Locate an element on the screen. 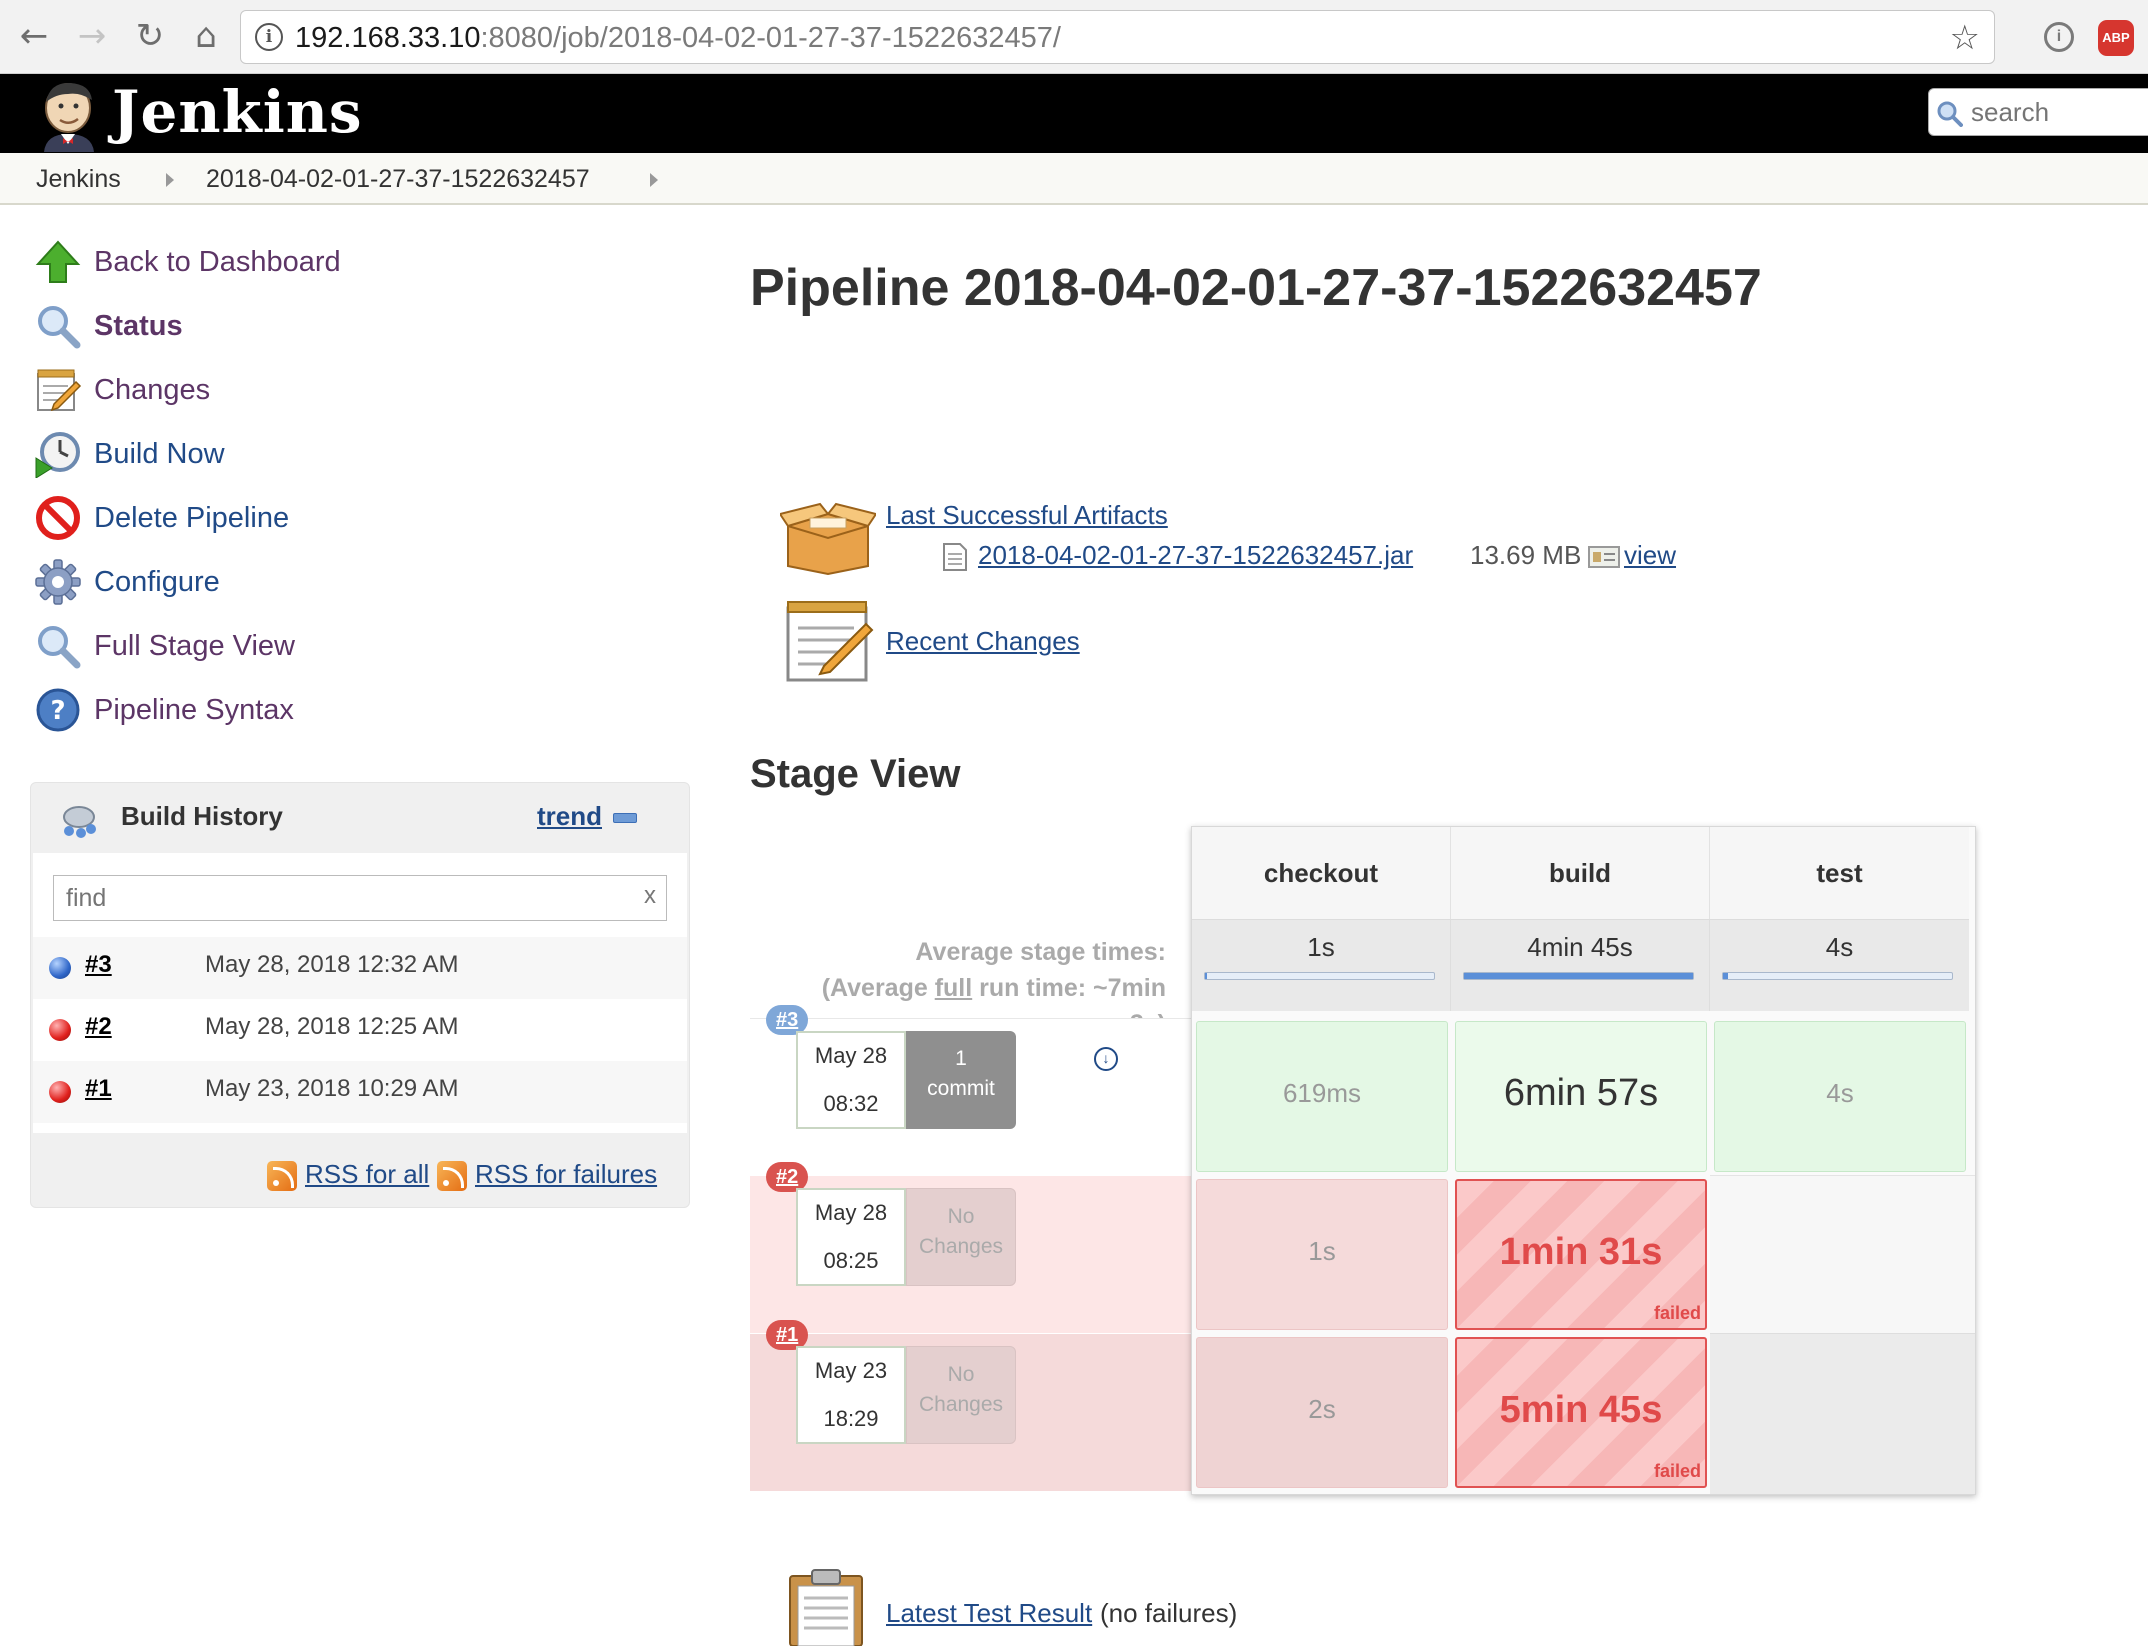 The width and height of the screenshot is (2148, 1646). run-row-2: #2 May 28 08:25 No Changes is located at coordinates (970, 1247).